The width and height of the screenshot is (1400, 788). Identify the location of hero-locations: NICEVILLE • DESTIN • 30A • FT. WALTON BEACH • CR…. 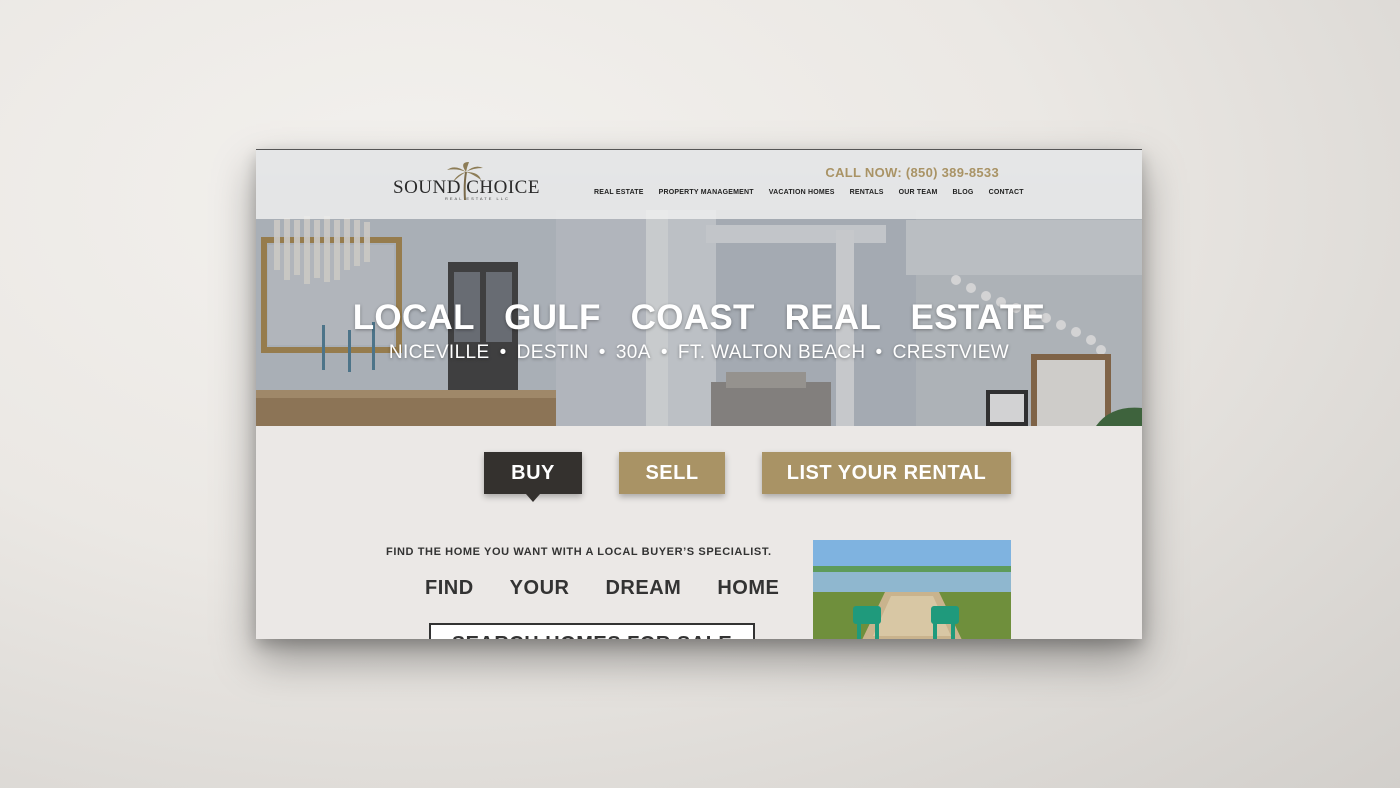
(699, 353).